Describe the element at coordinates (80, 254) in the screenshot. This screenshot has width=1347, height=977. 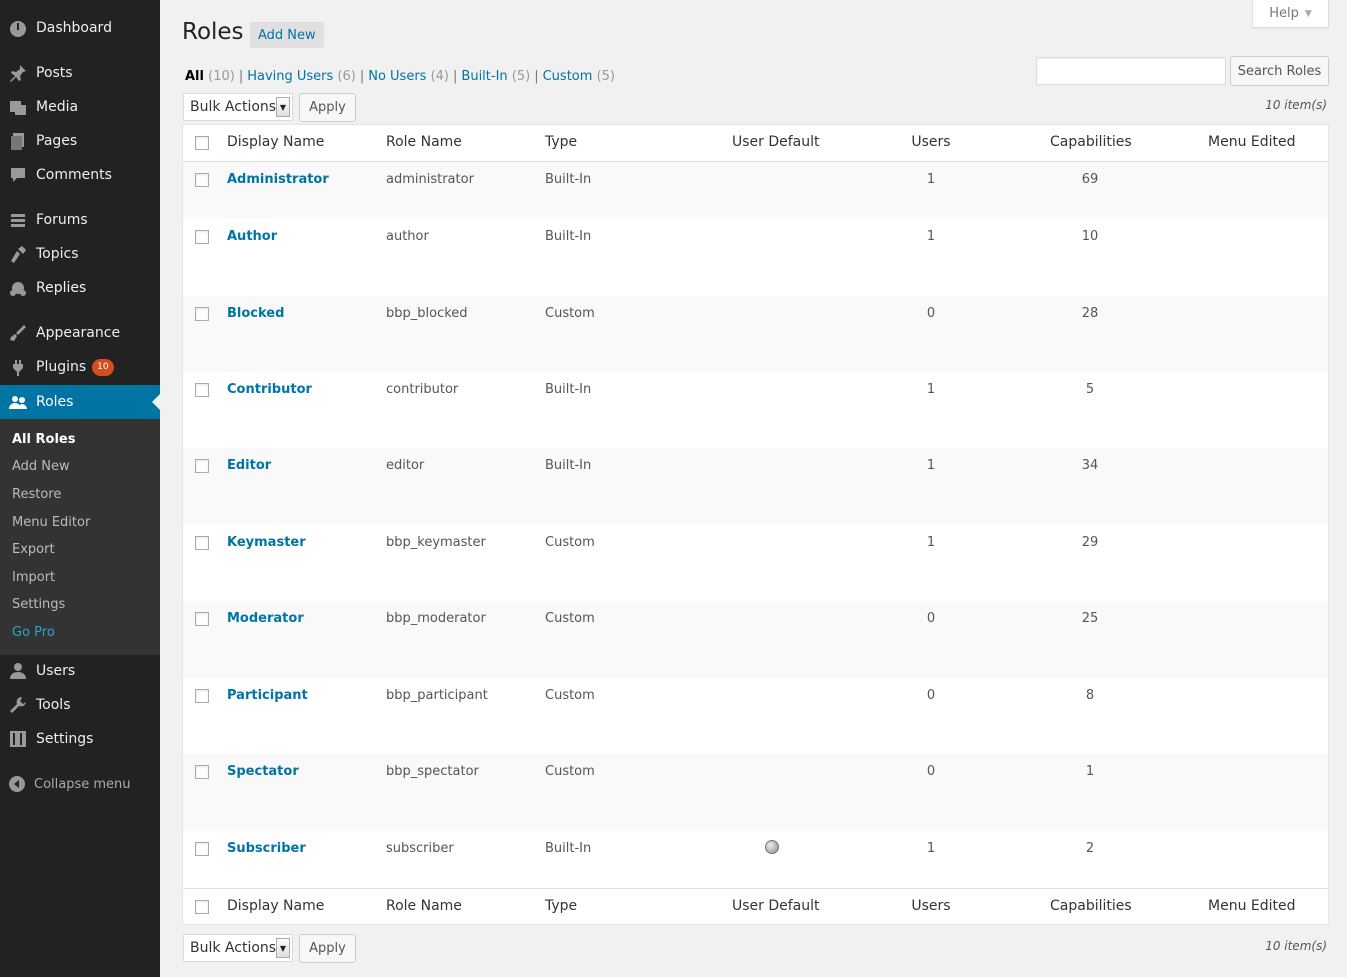
I see `sidebar-item-topics: Topics` at that location.